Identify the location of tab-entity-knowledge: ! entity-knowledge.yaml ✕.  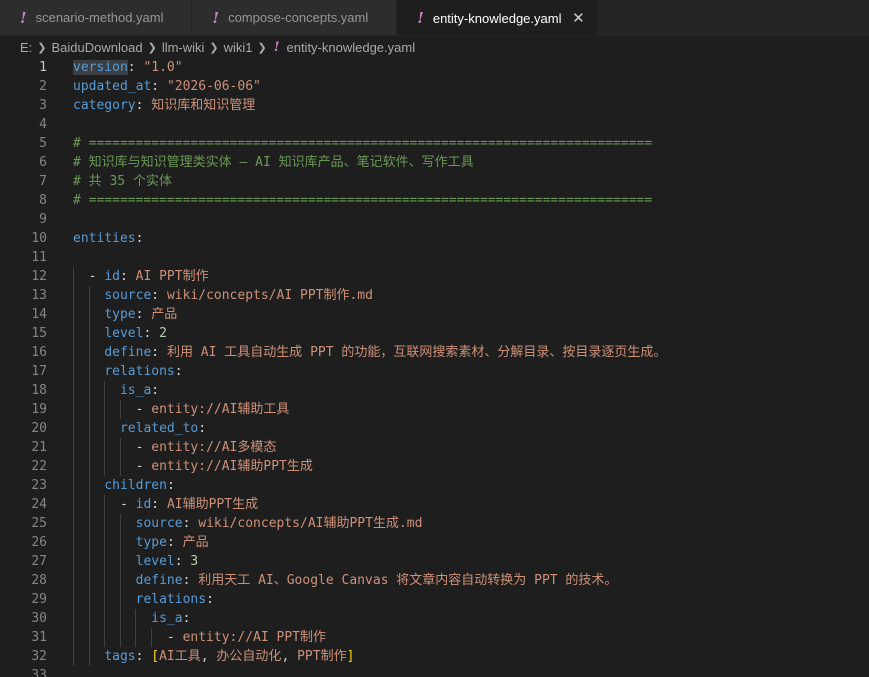
(498, 17).